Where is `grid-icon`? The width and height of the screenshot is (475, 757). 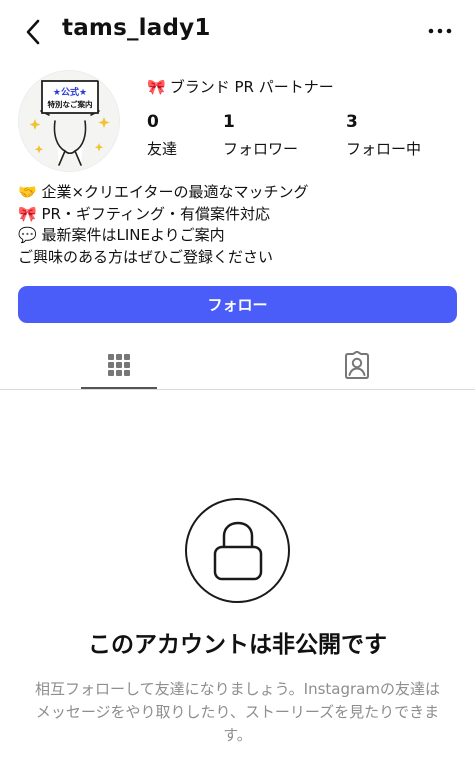 grid-icon is located at coordinates (118, 364).